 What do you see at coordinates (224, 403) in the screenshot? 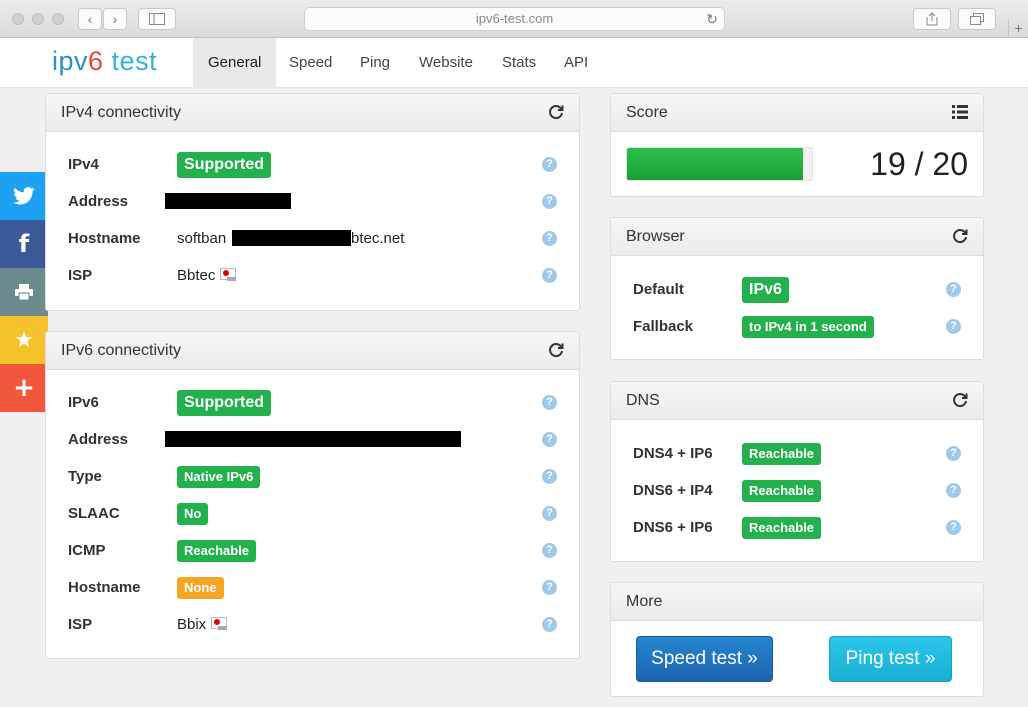
I see `ipv6-supported-badge: Supported` at bounding box center [224, 403].